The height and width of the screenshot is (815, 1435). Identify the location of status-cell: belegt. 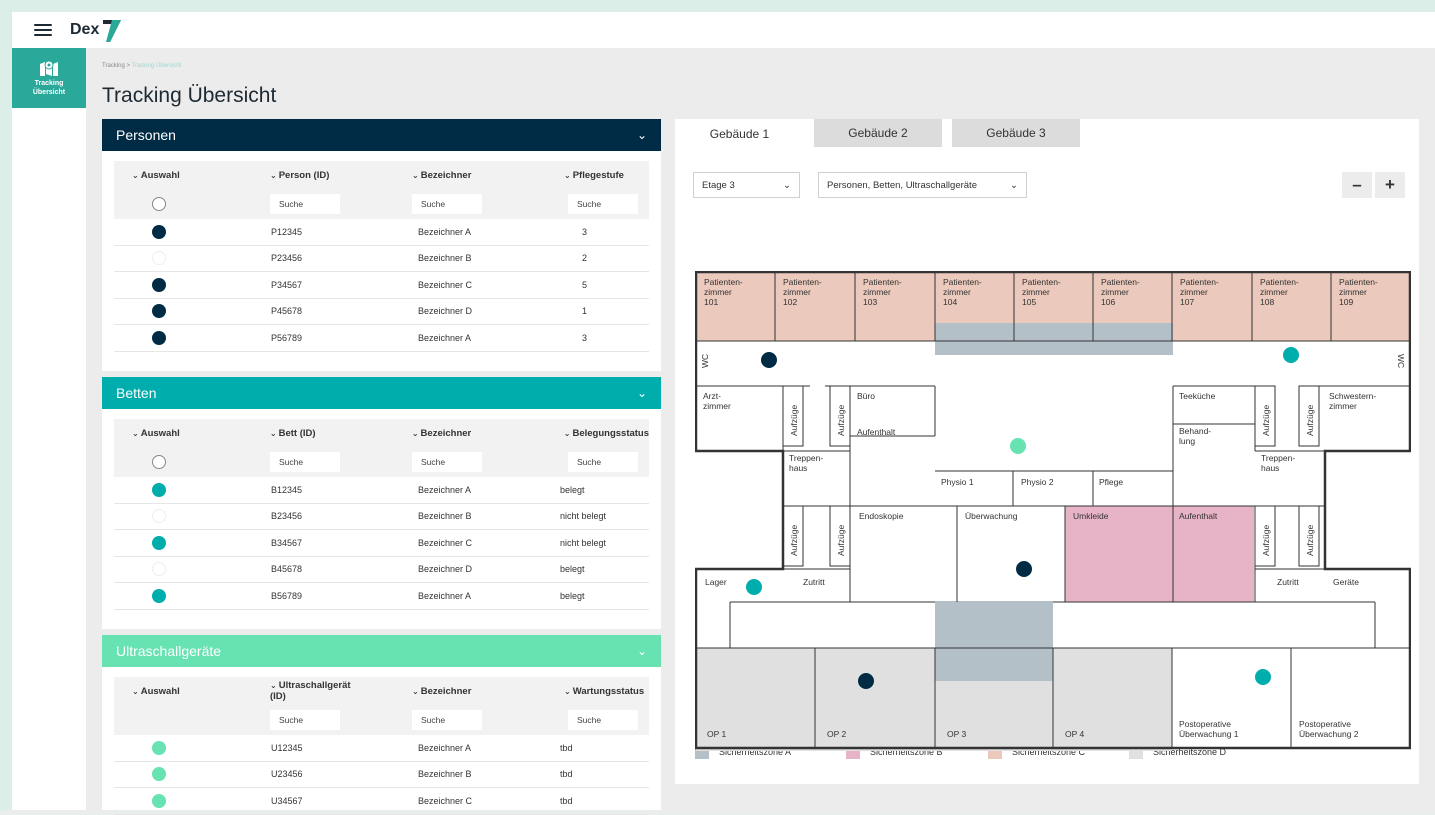
(572, 595).